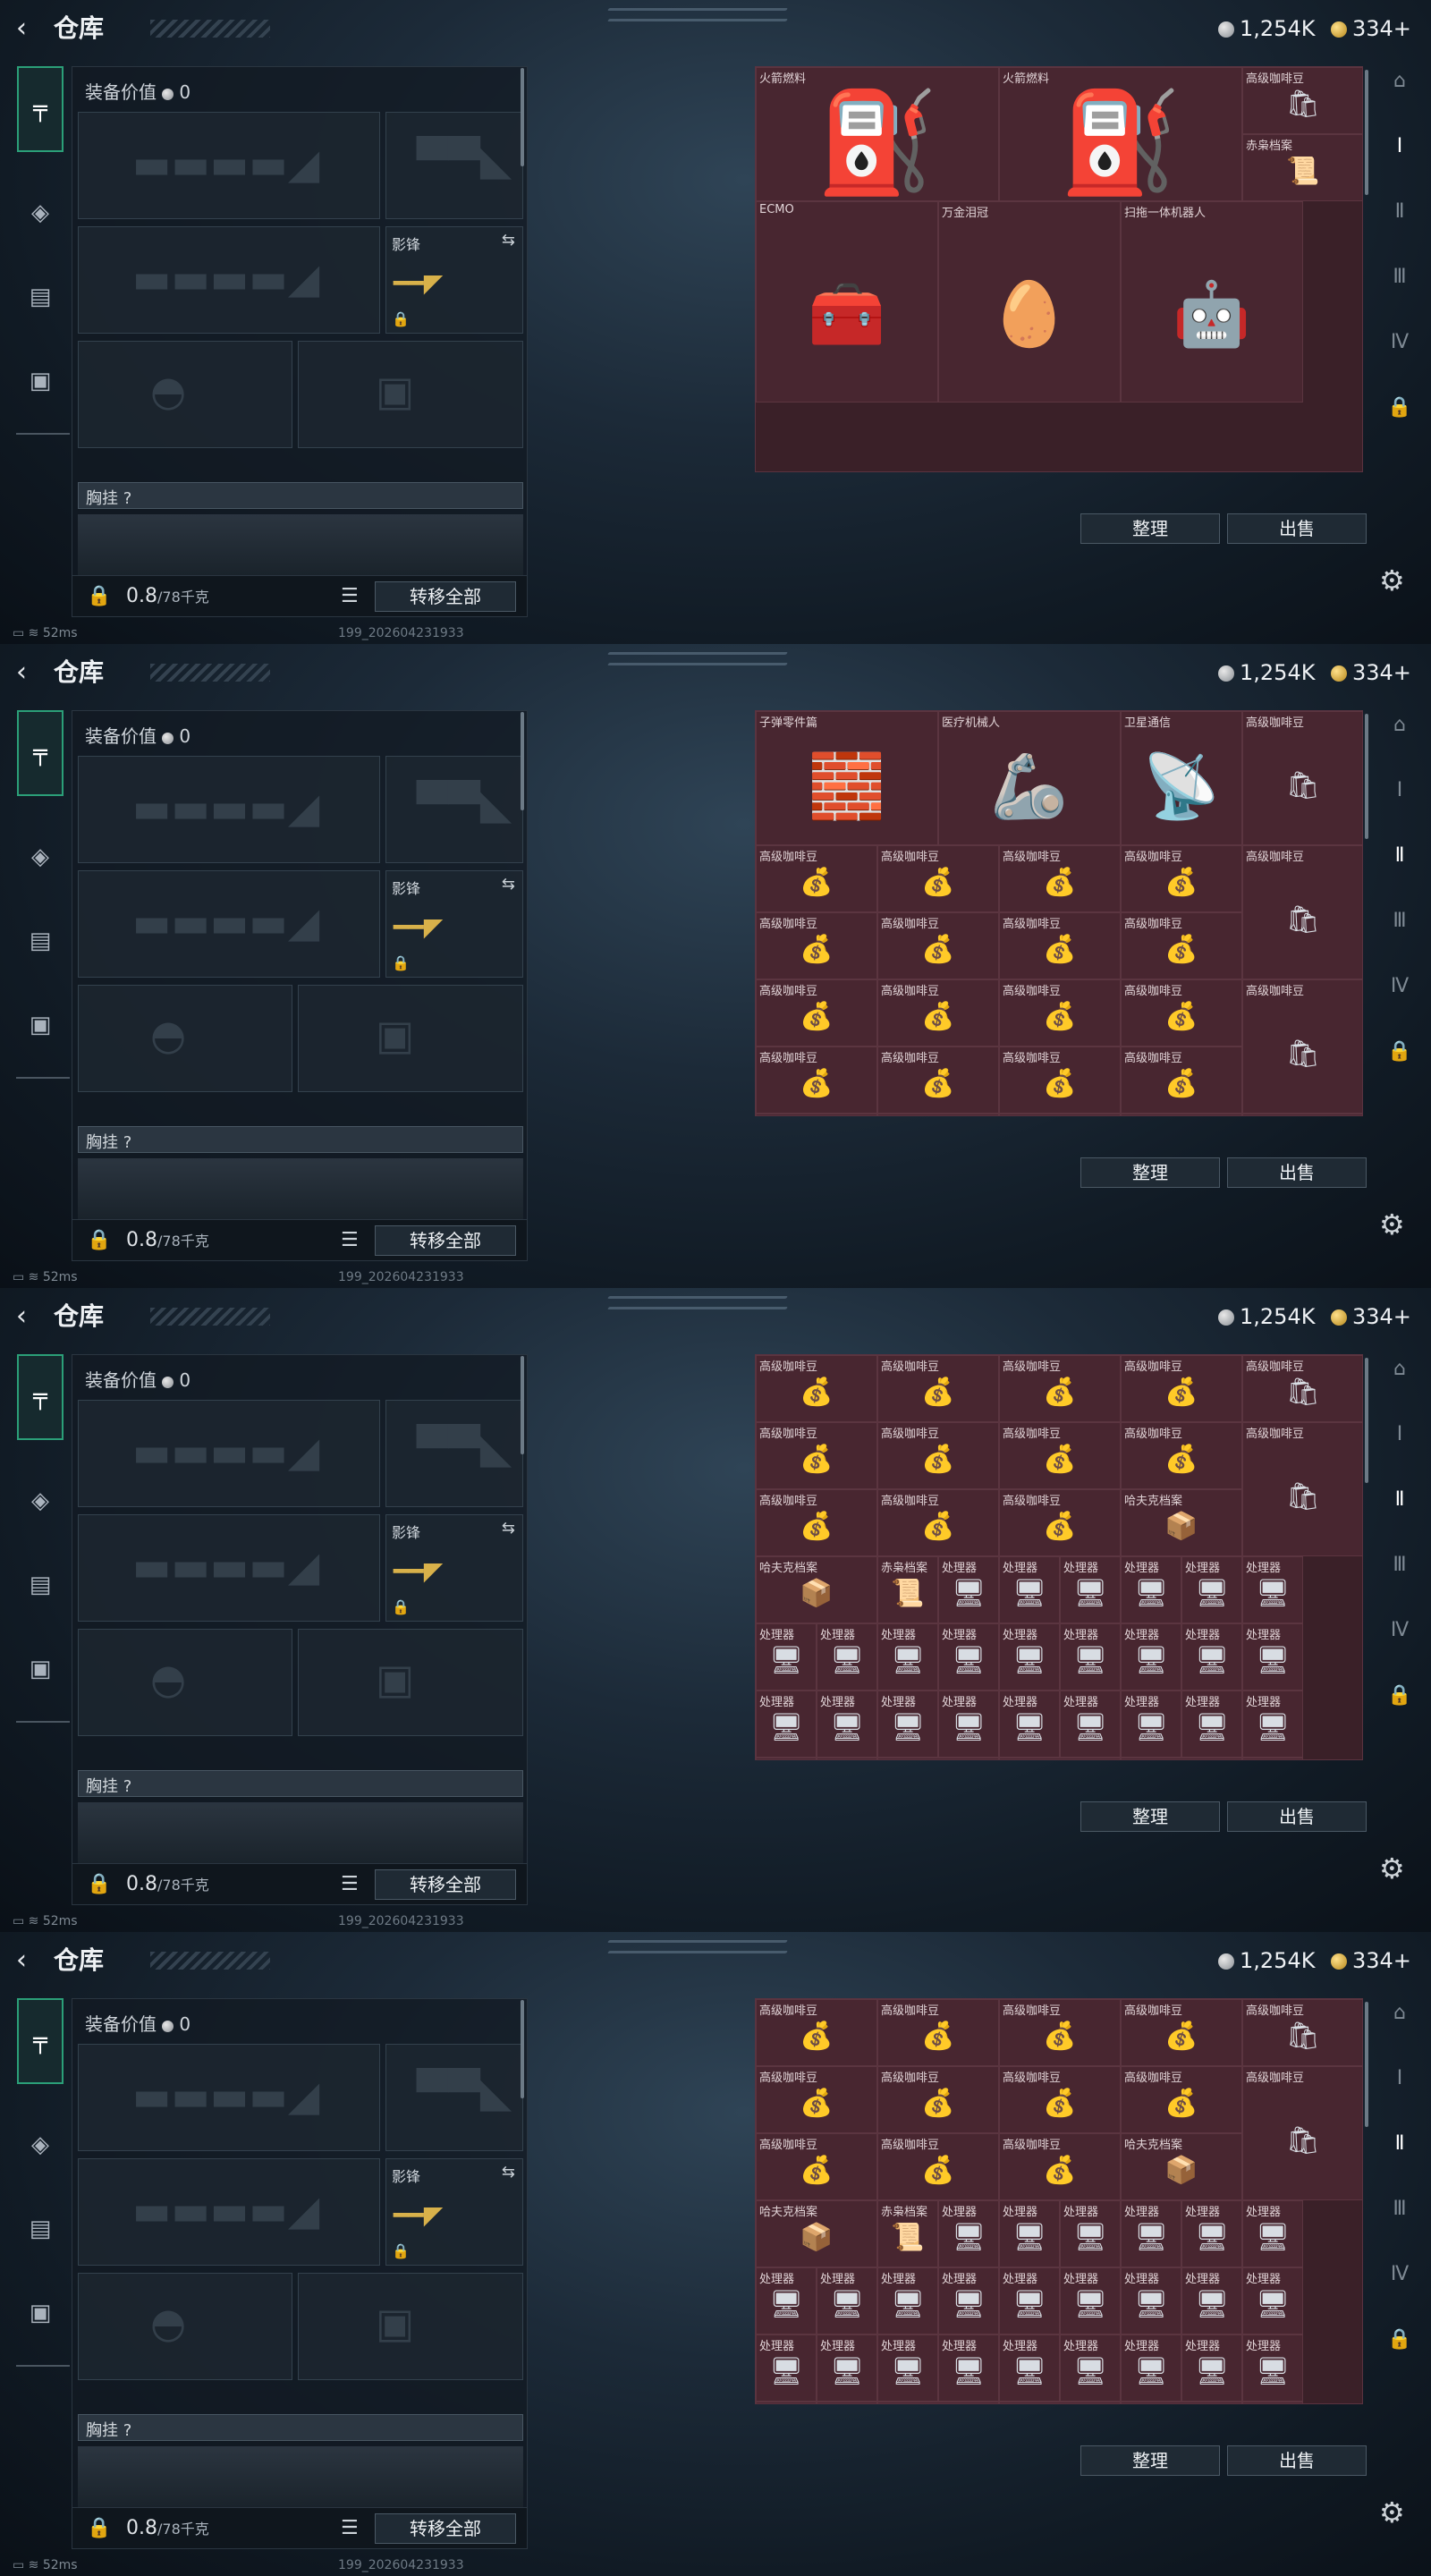 The width and height of the screenshot is (1431, 2576). What do you see at coordinates (1366, 132) in the screenshot?
I see `stash-scrollbar` at bounding box center [1366, 132].